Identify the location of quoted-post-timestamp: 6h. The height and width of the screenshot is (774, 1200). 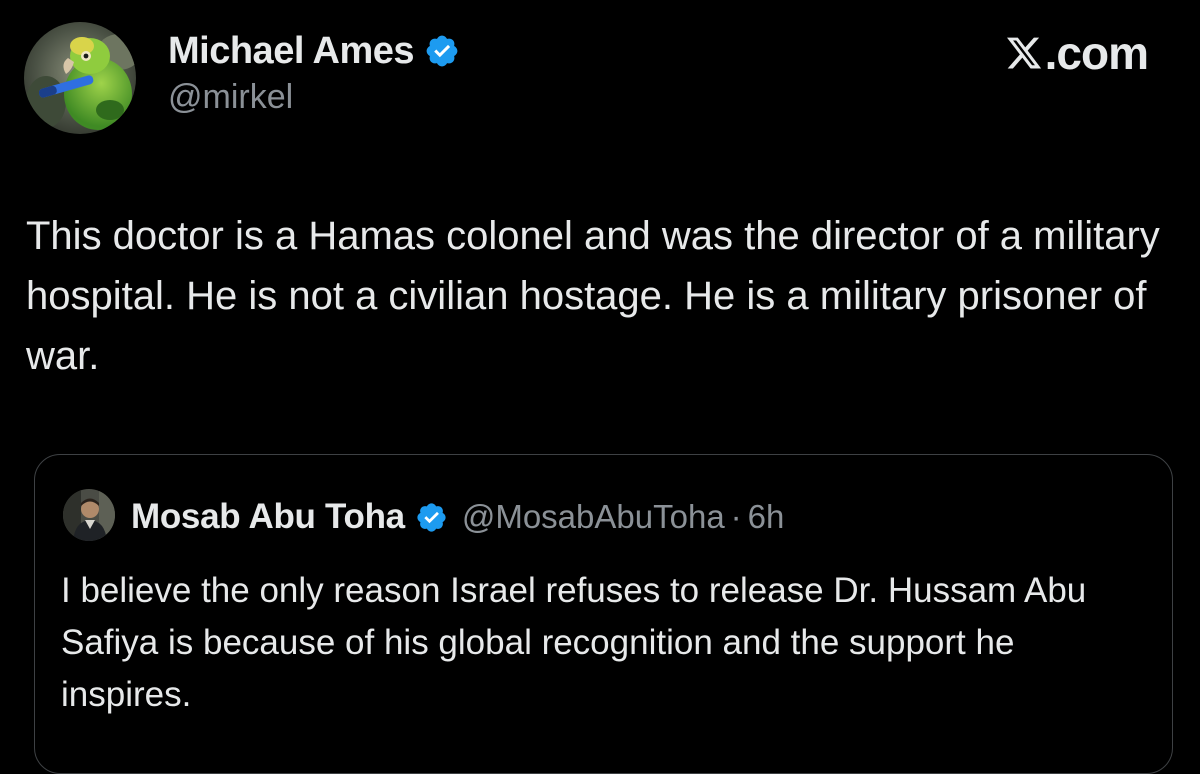
(766, 517).